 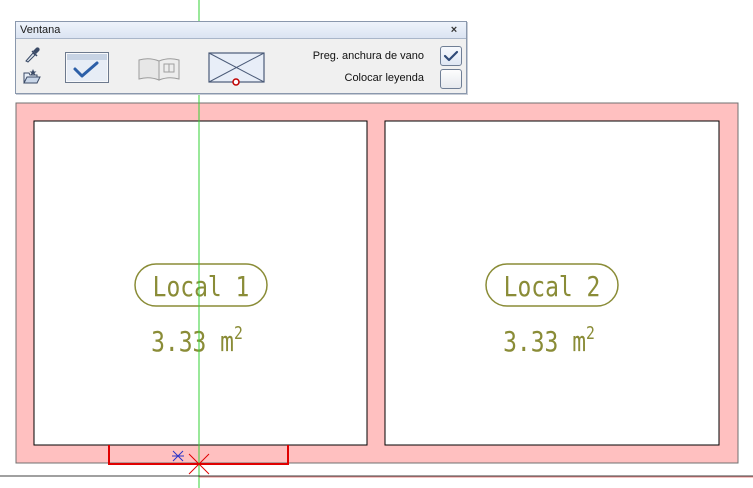 What do you see at coordinates (451, 79) in the screenshot?
I see `place-legend-checkbox` at bounding box center [451, 79].